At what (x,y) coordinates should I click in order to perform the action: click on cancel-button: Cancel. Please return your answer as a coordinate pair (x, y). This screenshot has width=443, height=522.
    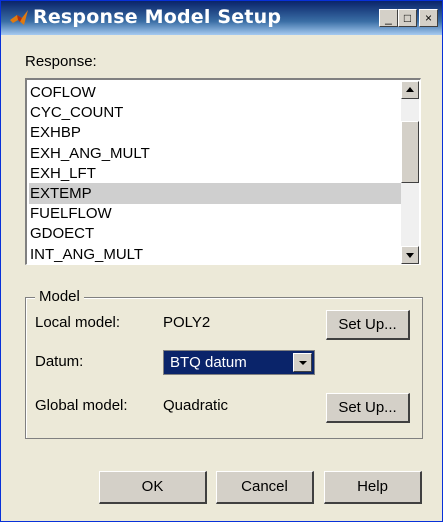
    Looking at the image, I should click on (265, 487).